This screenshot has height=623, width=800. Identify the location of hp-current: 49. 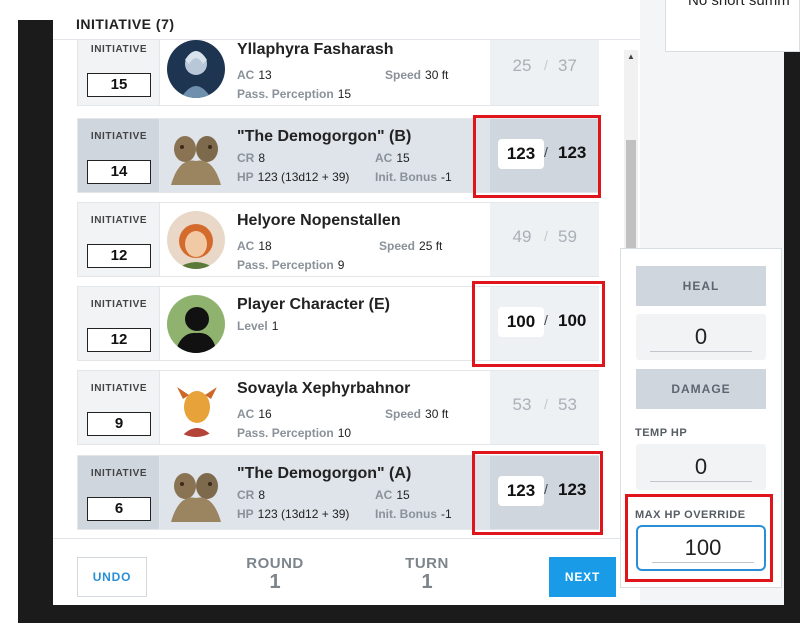
(522, 237).